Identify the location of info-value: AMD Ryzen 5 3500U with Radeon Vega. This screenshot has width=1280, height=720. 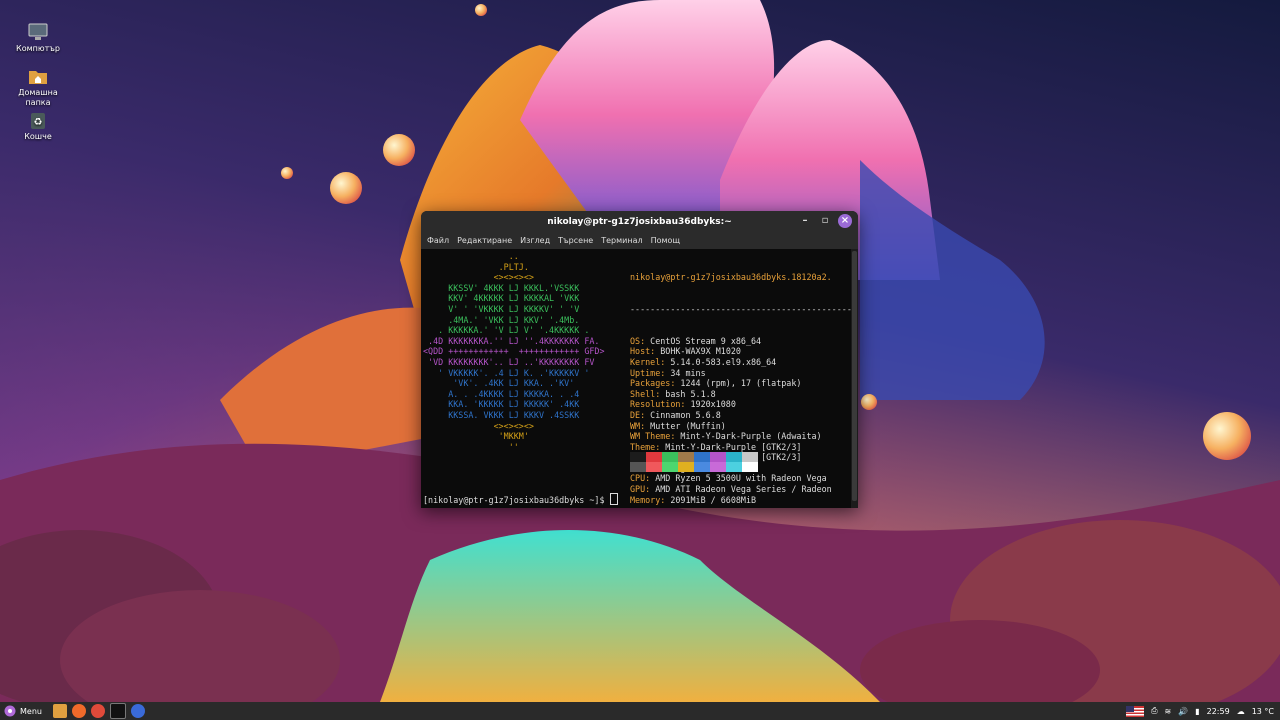
(741, 478).